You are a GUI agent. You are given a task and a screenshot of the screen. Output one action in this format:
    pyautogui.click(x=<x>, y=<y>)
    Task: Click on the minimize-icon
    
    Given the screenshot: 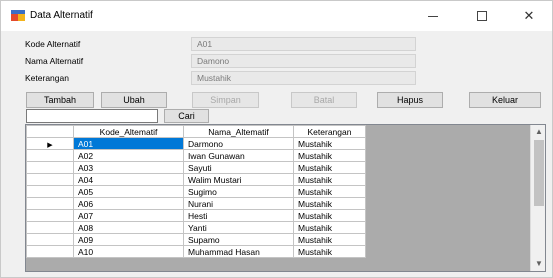 What is the action you would take?
    pyautogui.click(x=433, y=16)
    